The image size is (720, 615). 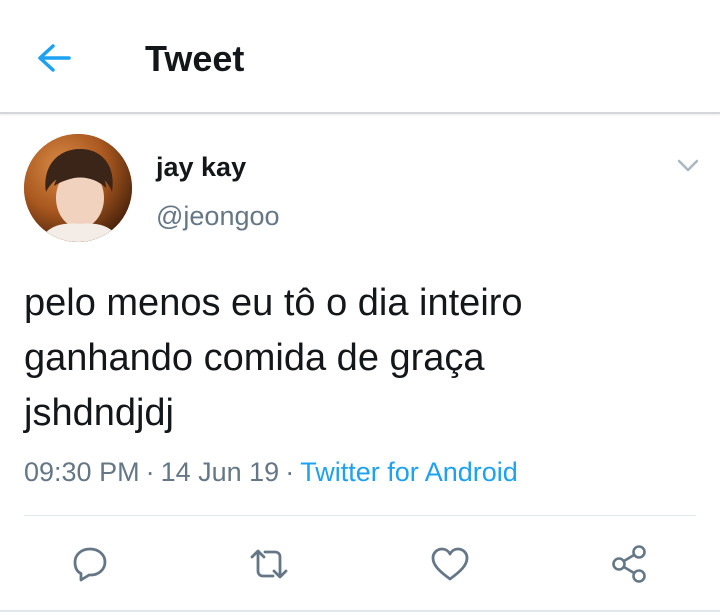 I want to click on share-button, so click(x=630, y=564).